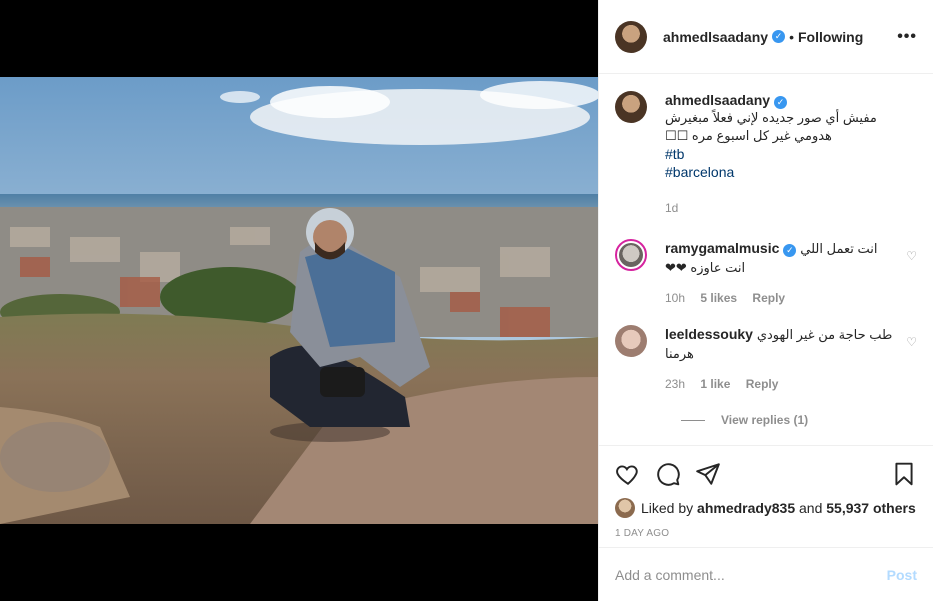 This screenshot has width=933, height=601. I want to click on post-header: ahmedlsaadany ✓ • Following •••, so click(766, 37).